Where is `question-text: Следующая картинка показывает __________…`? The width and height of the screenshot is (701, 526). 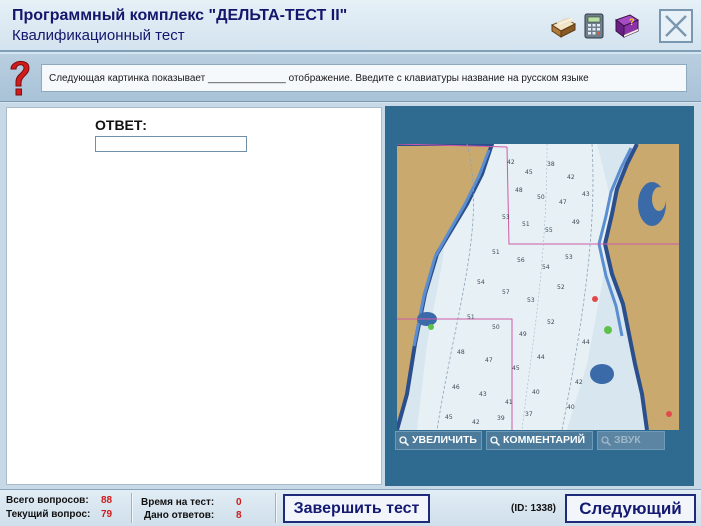 question-text: Следующая картинка показывает __________… is located at coordinates (319, 78).